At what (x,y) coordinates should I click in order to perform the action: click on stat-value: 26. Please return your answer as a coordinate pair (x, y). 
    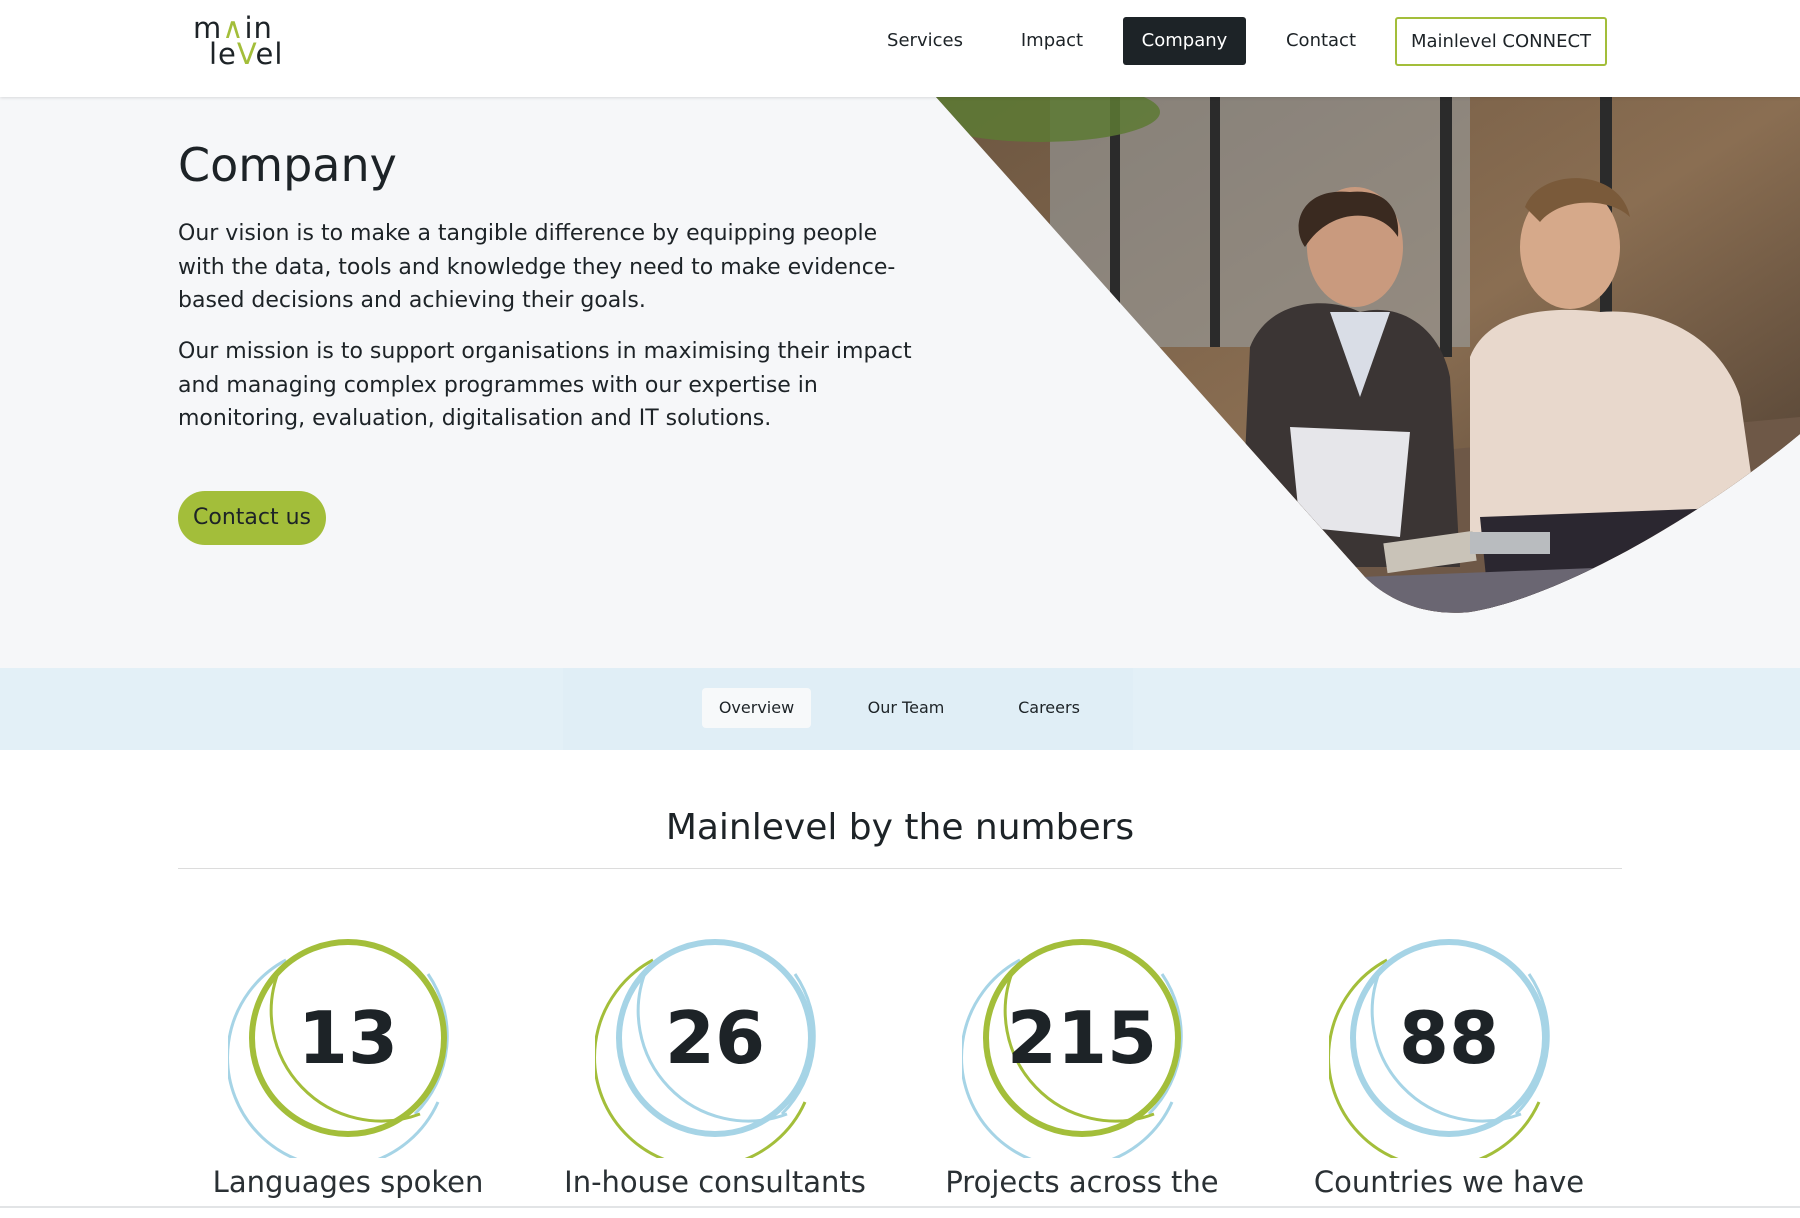
    Looking at the image, I should click on (715, 1038).